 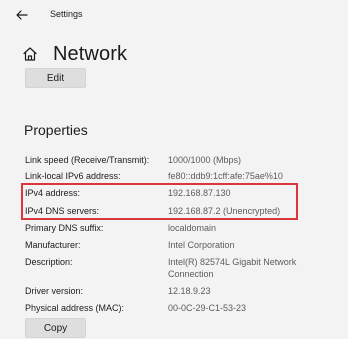 What do you see at coordinates (53, 193) in the screenshot?
I see `property-label: IPv4 address:` at bounding box center [53, 193].